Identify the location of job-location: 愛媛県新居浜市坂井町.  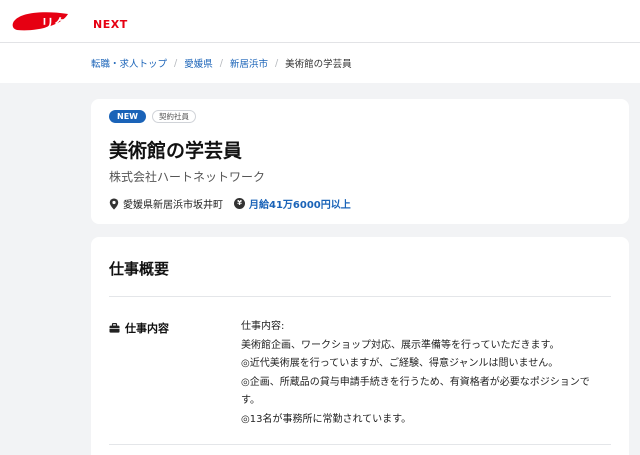
(166, 203).